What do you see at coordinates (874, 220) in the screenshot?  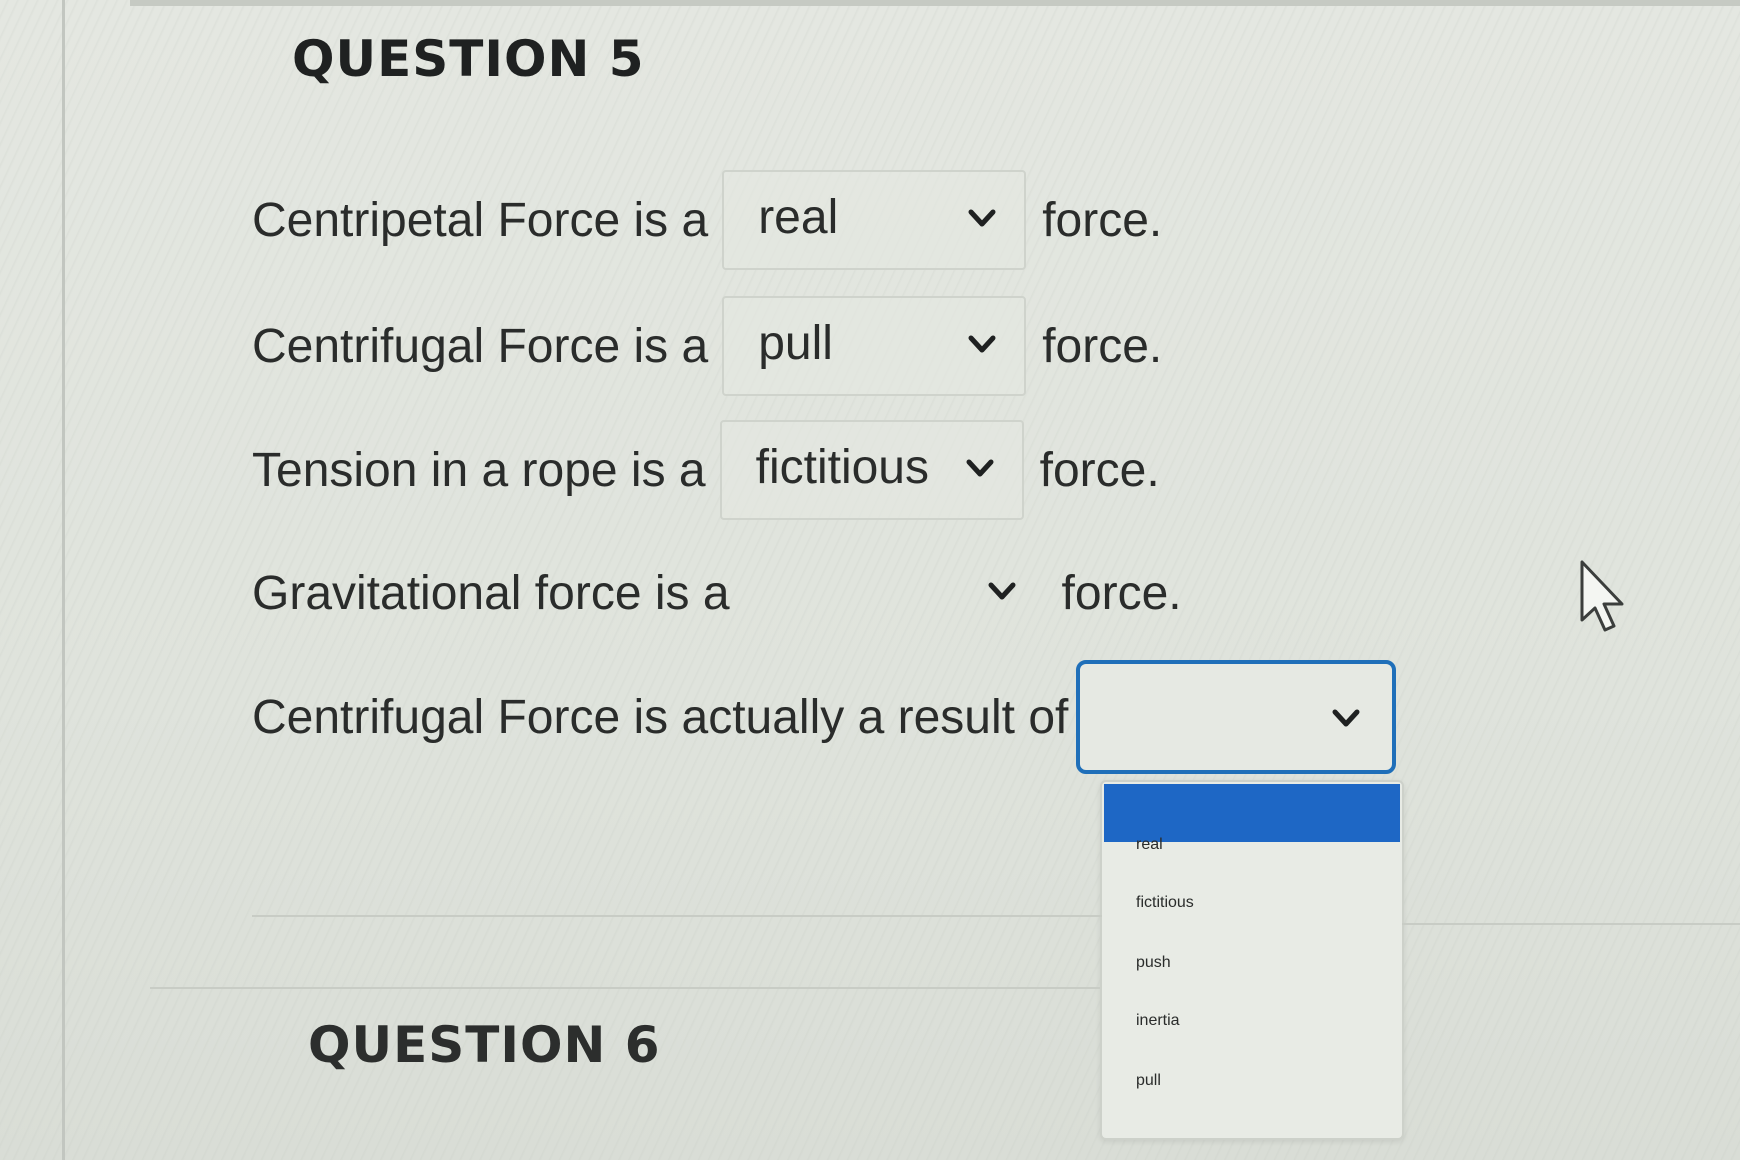 I see `row-1-select: real` at bounding box center [874, 220].